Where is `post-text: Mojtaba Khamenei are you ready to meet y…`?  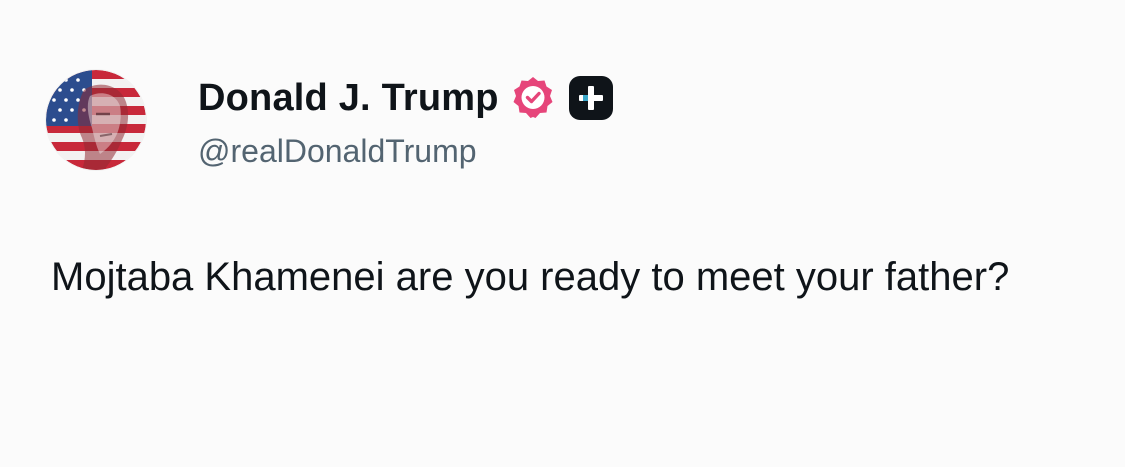
post-text: Mojtaba Khamenei are you ready to meet y… is located at coordinates (530, 277).